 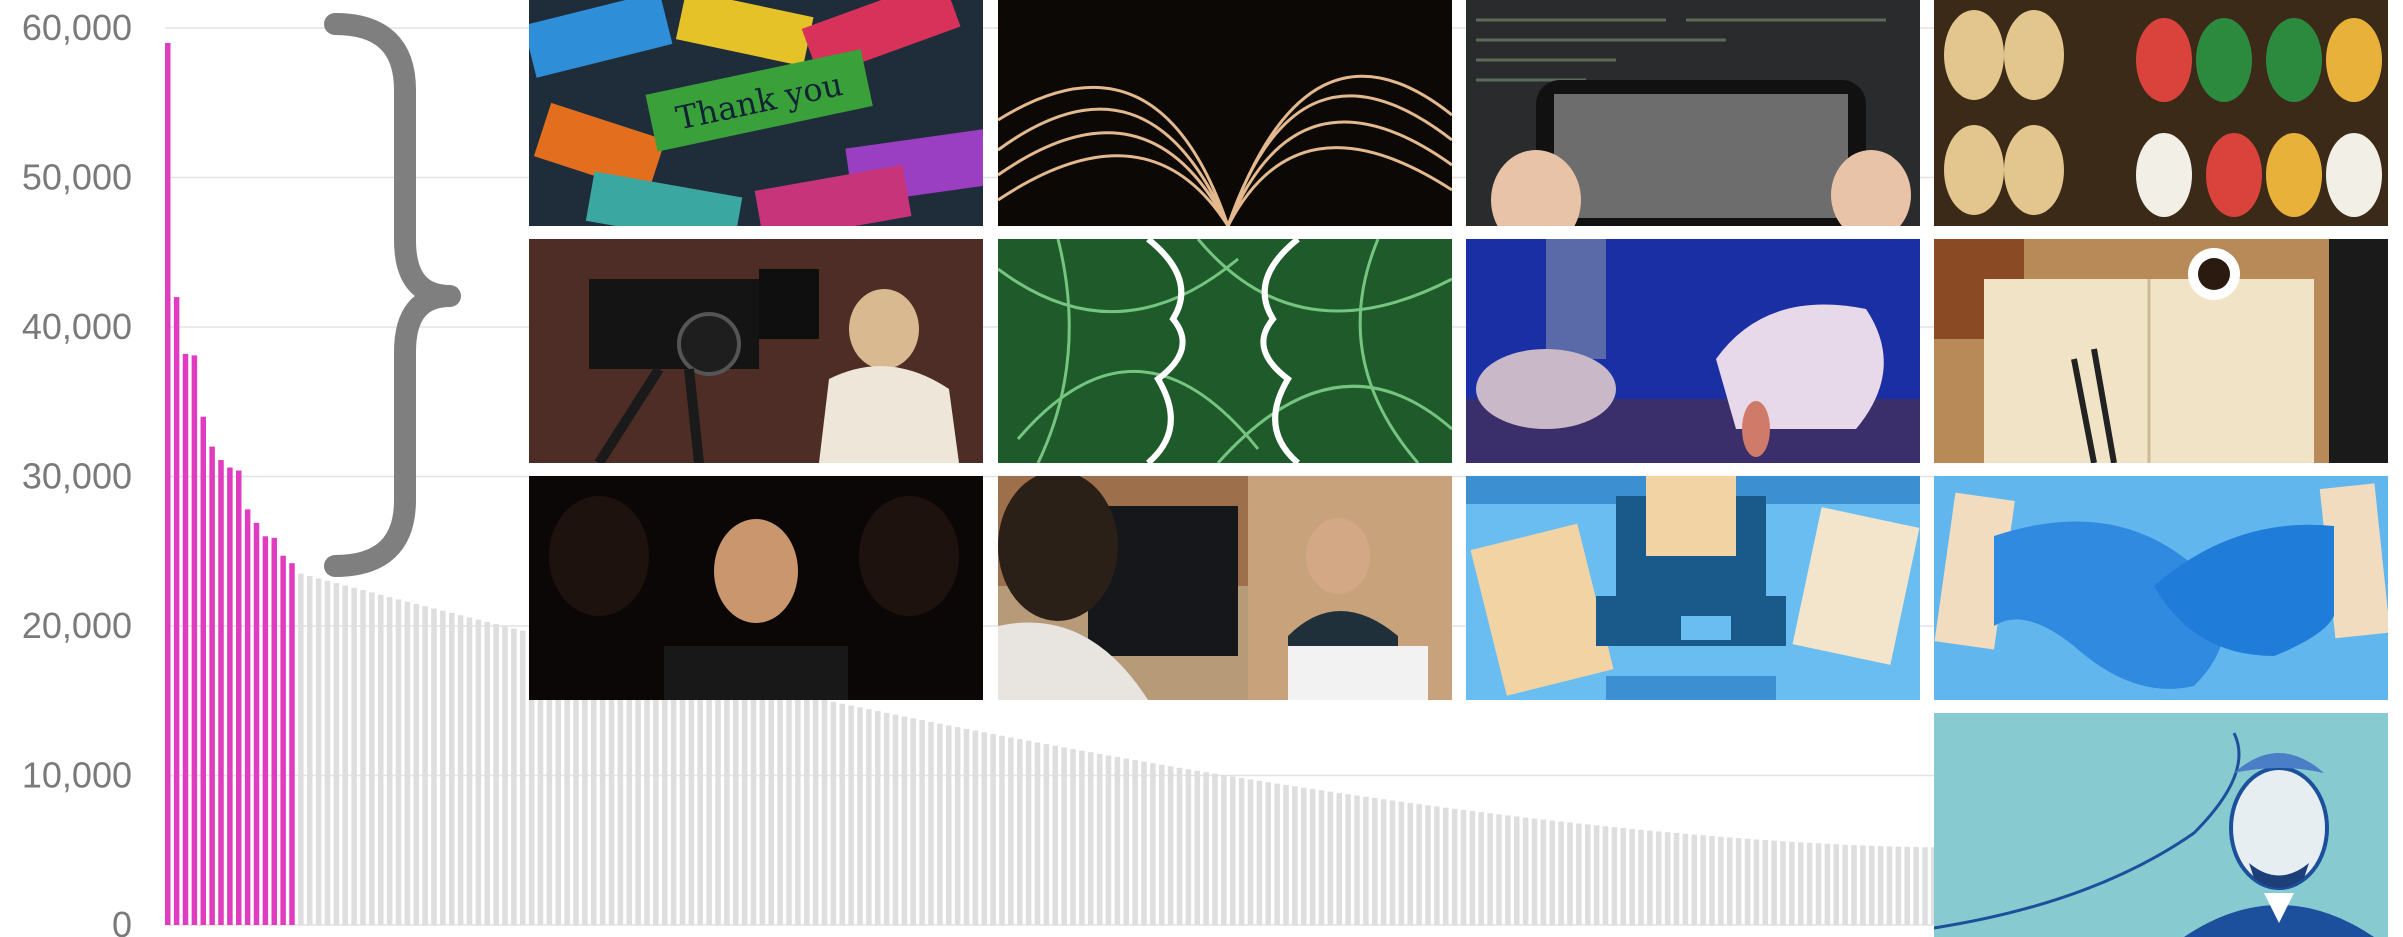 What do you see at coordinates (756, 113) in the screenshot?
I see `thumbnail-thank-you-words: Thank you` at bounding box center [756, 113].